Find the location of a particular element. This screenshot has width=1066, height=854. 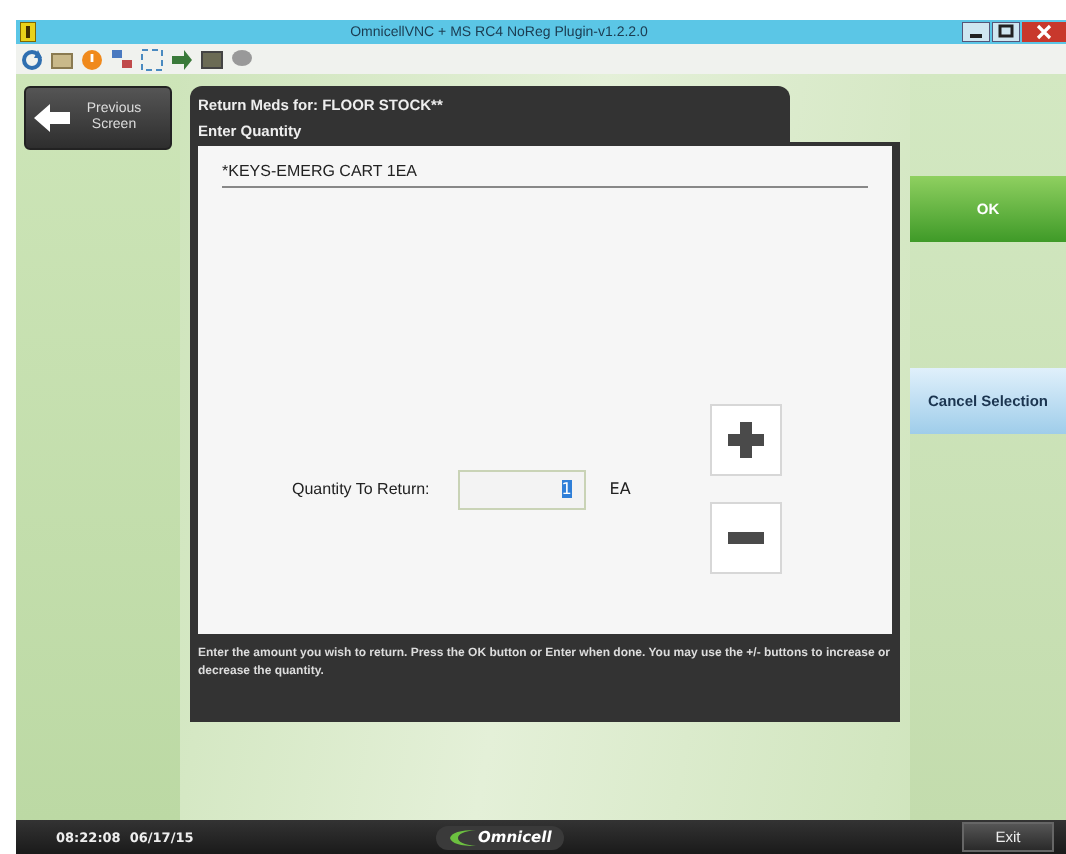

network-icon is located at coordinates (122, 59).